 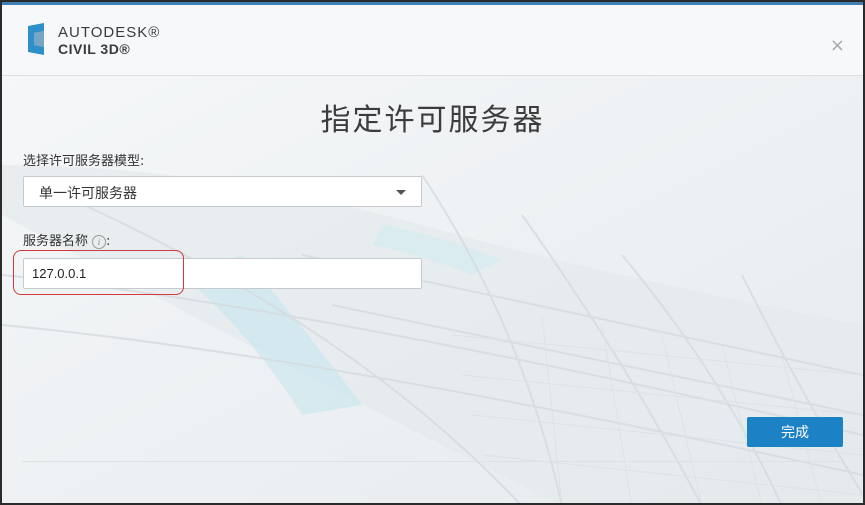 I want to click on close-icon: ×, so click(x=837, y=45).